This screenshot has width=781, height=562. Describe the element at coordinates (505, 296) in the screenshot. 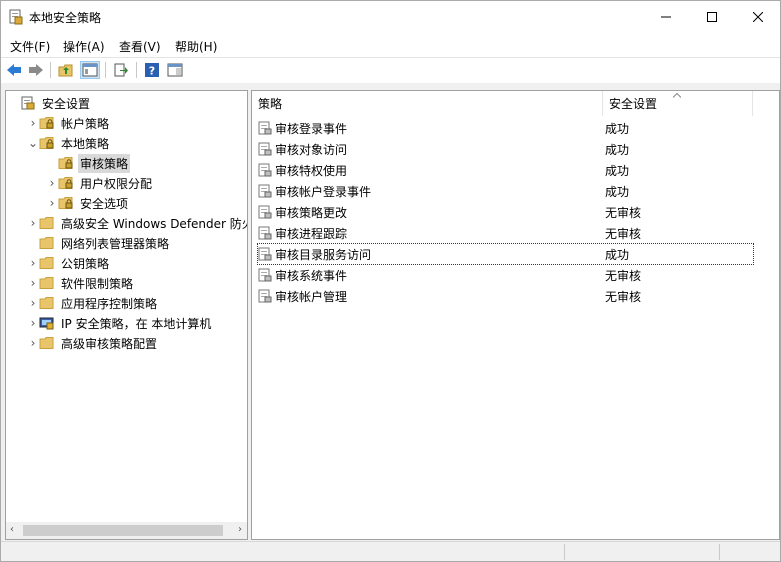

I see `policy-row: 审核帐户管理 无审核` at that location.